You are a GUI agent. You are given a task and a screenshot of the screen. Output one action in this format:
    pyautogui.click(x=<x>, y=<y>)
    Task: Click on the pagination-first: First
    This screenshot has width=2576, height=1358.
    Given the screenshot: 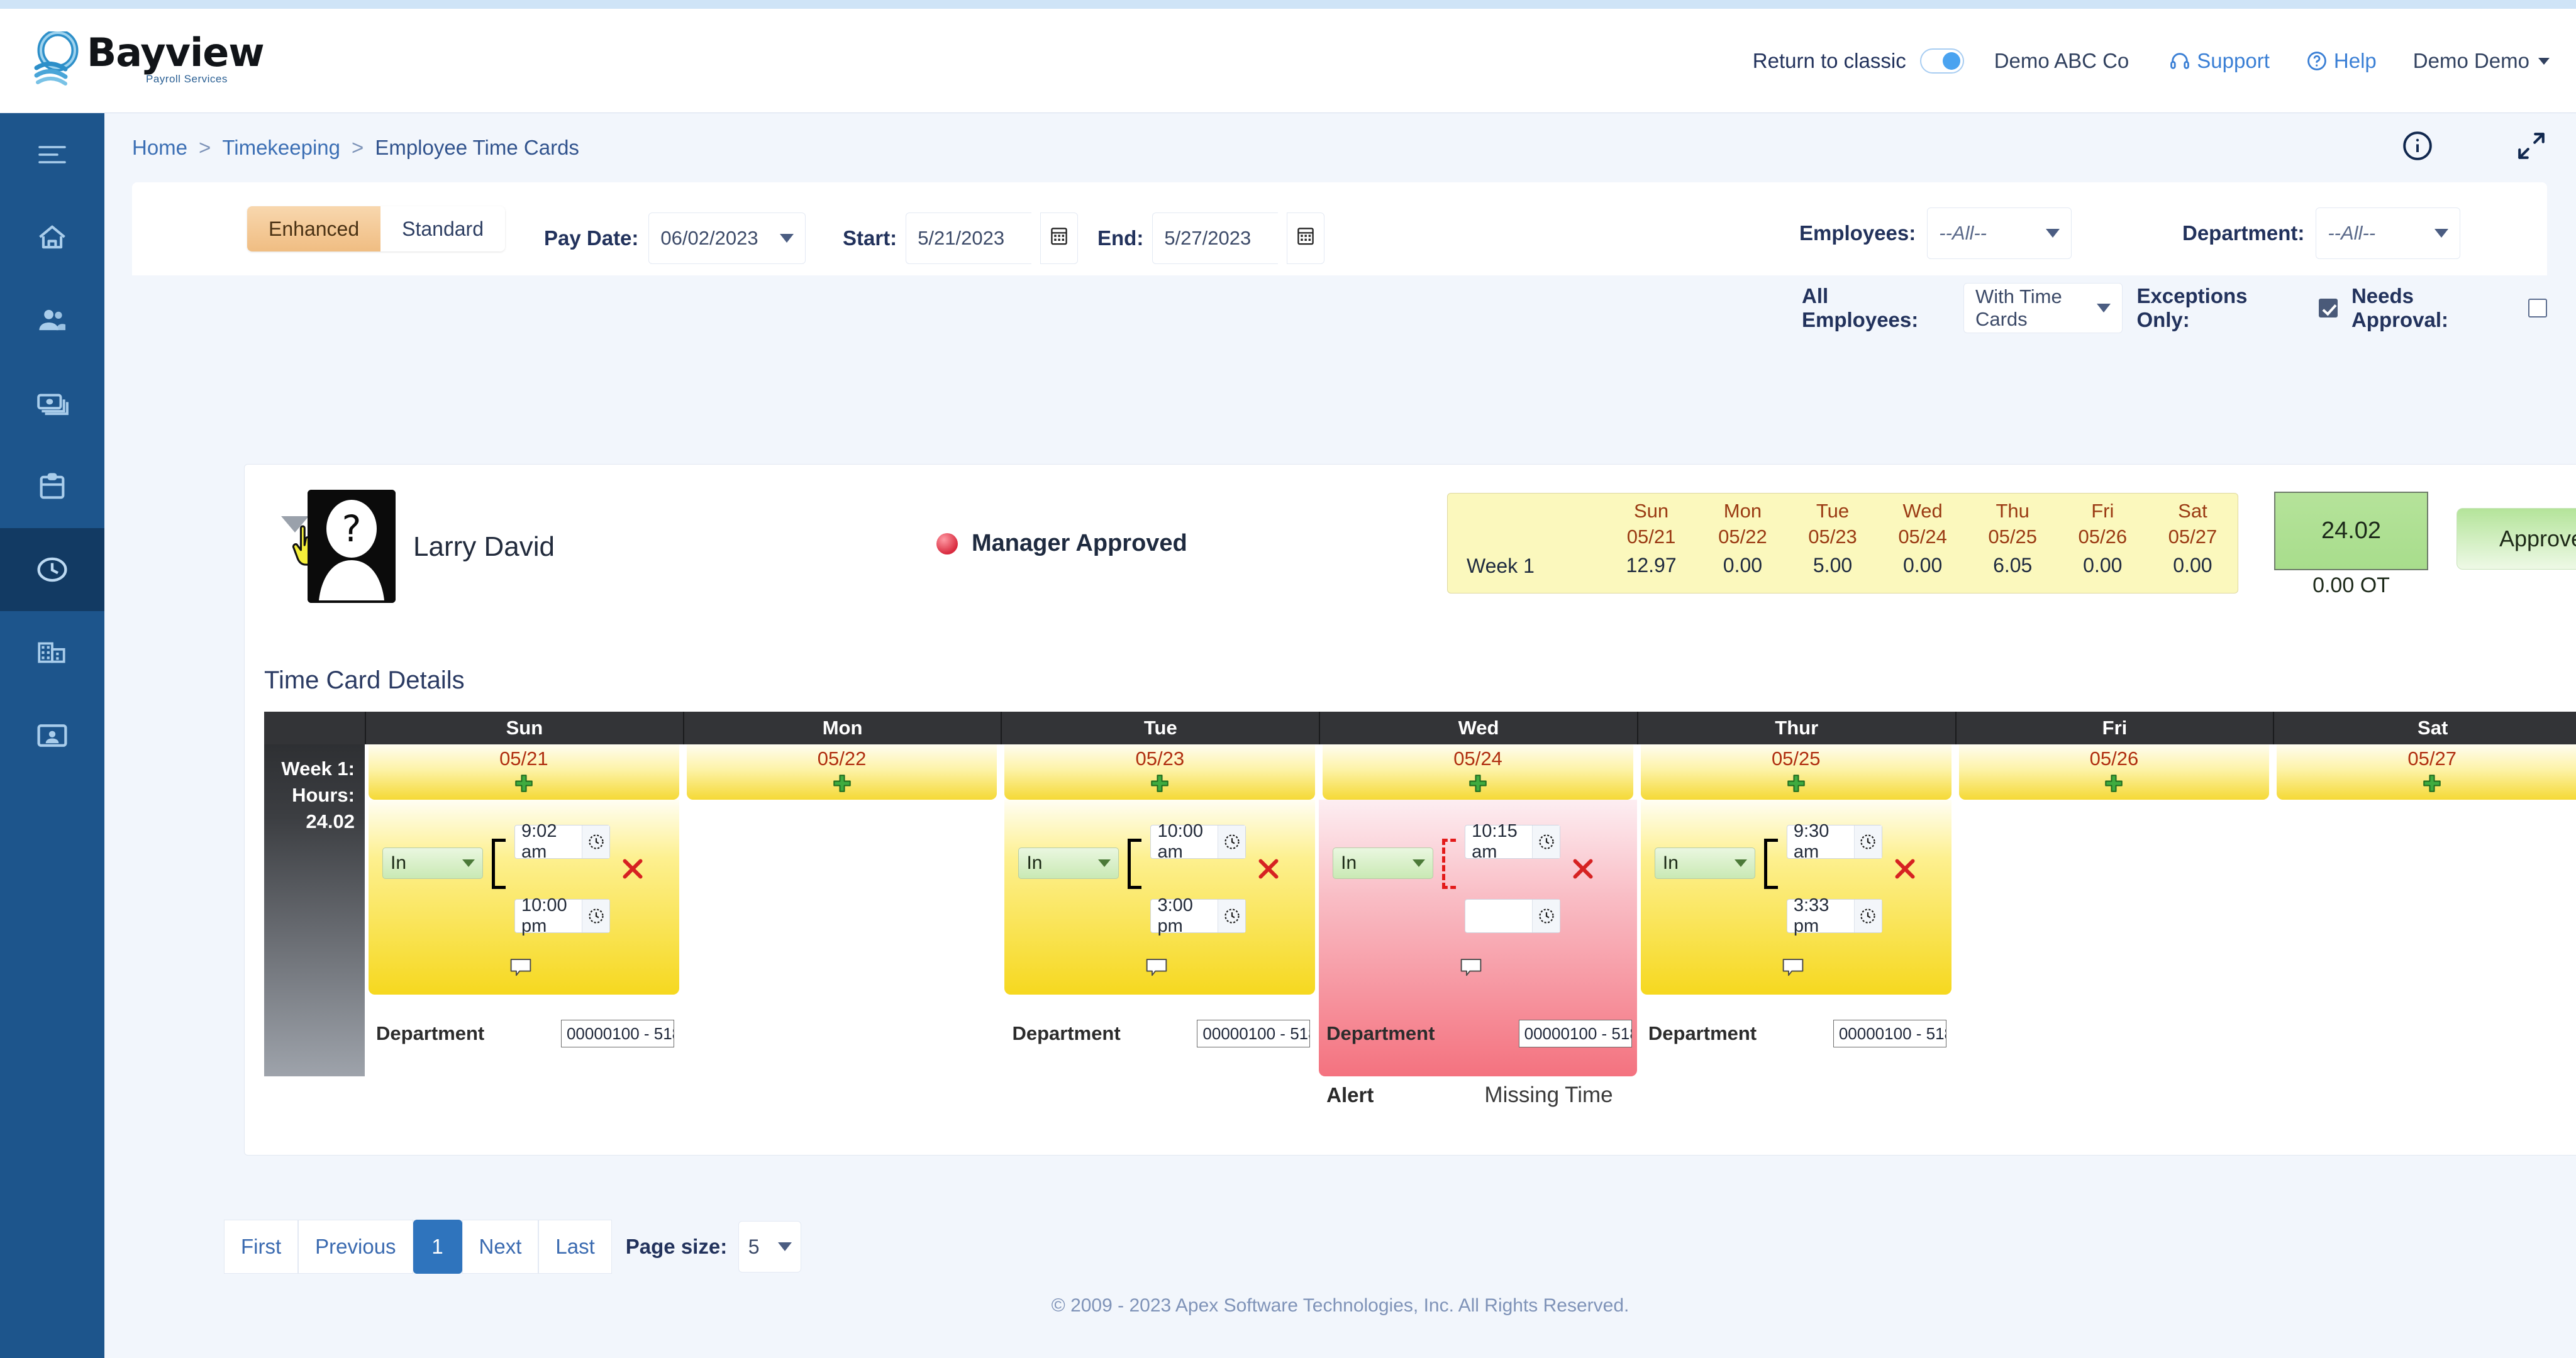 What is the action you would take?
    pyautogui.click(x=261, y=1247)
    